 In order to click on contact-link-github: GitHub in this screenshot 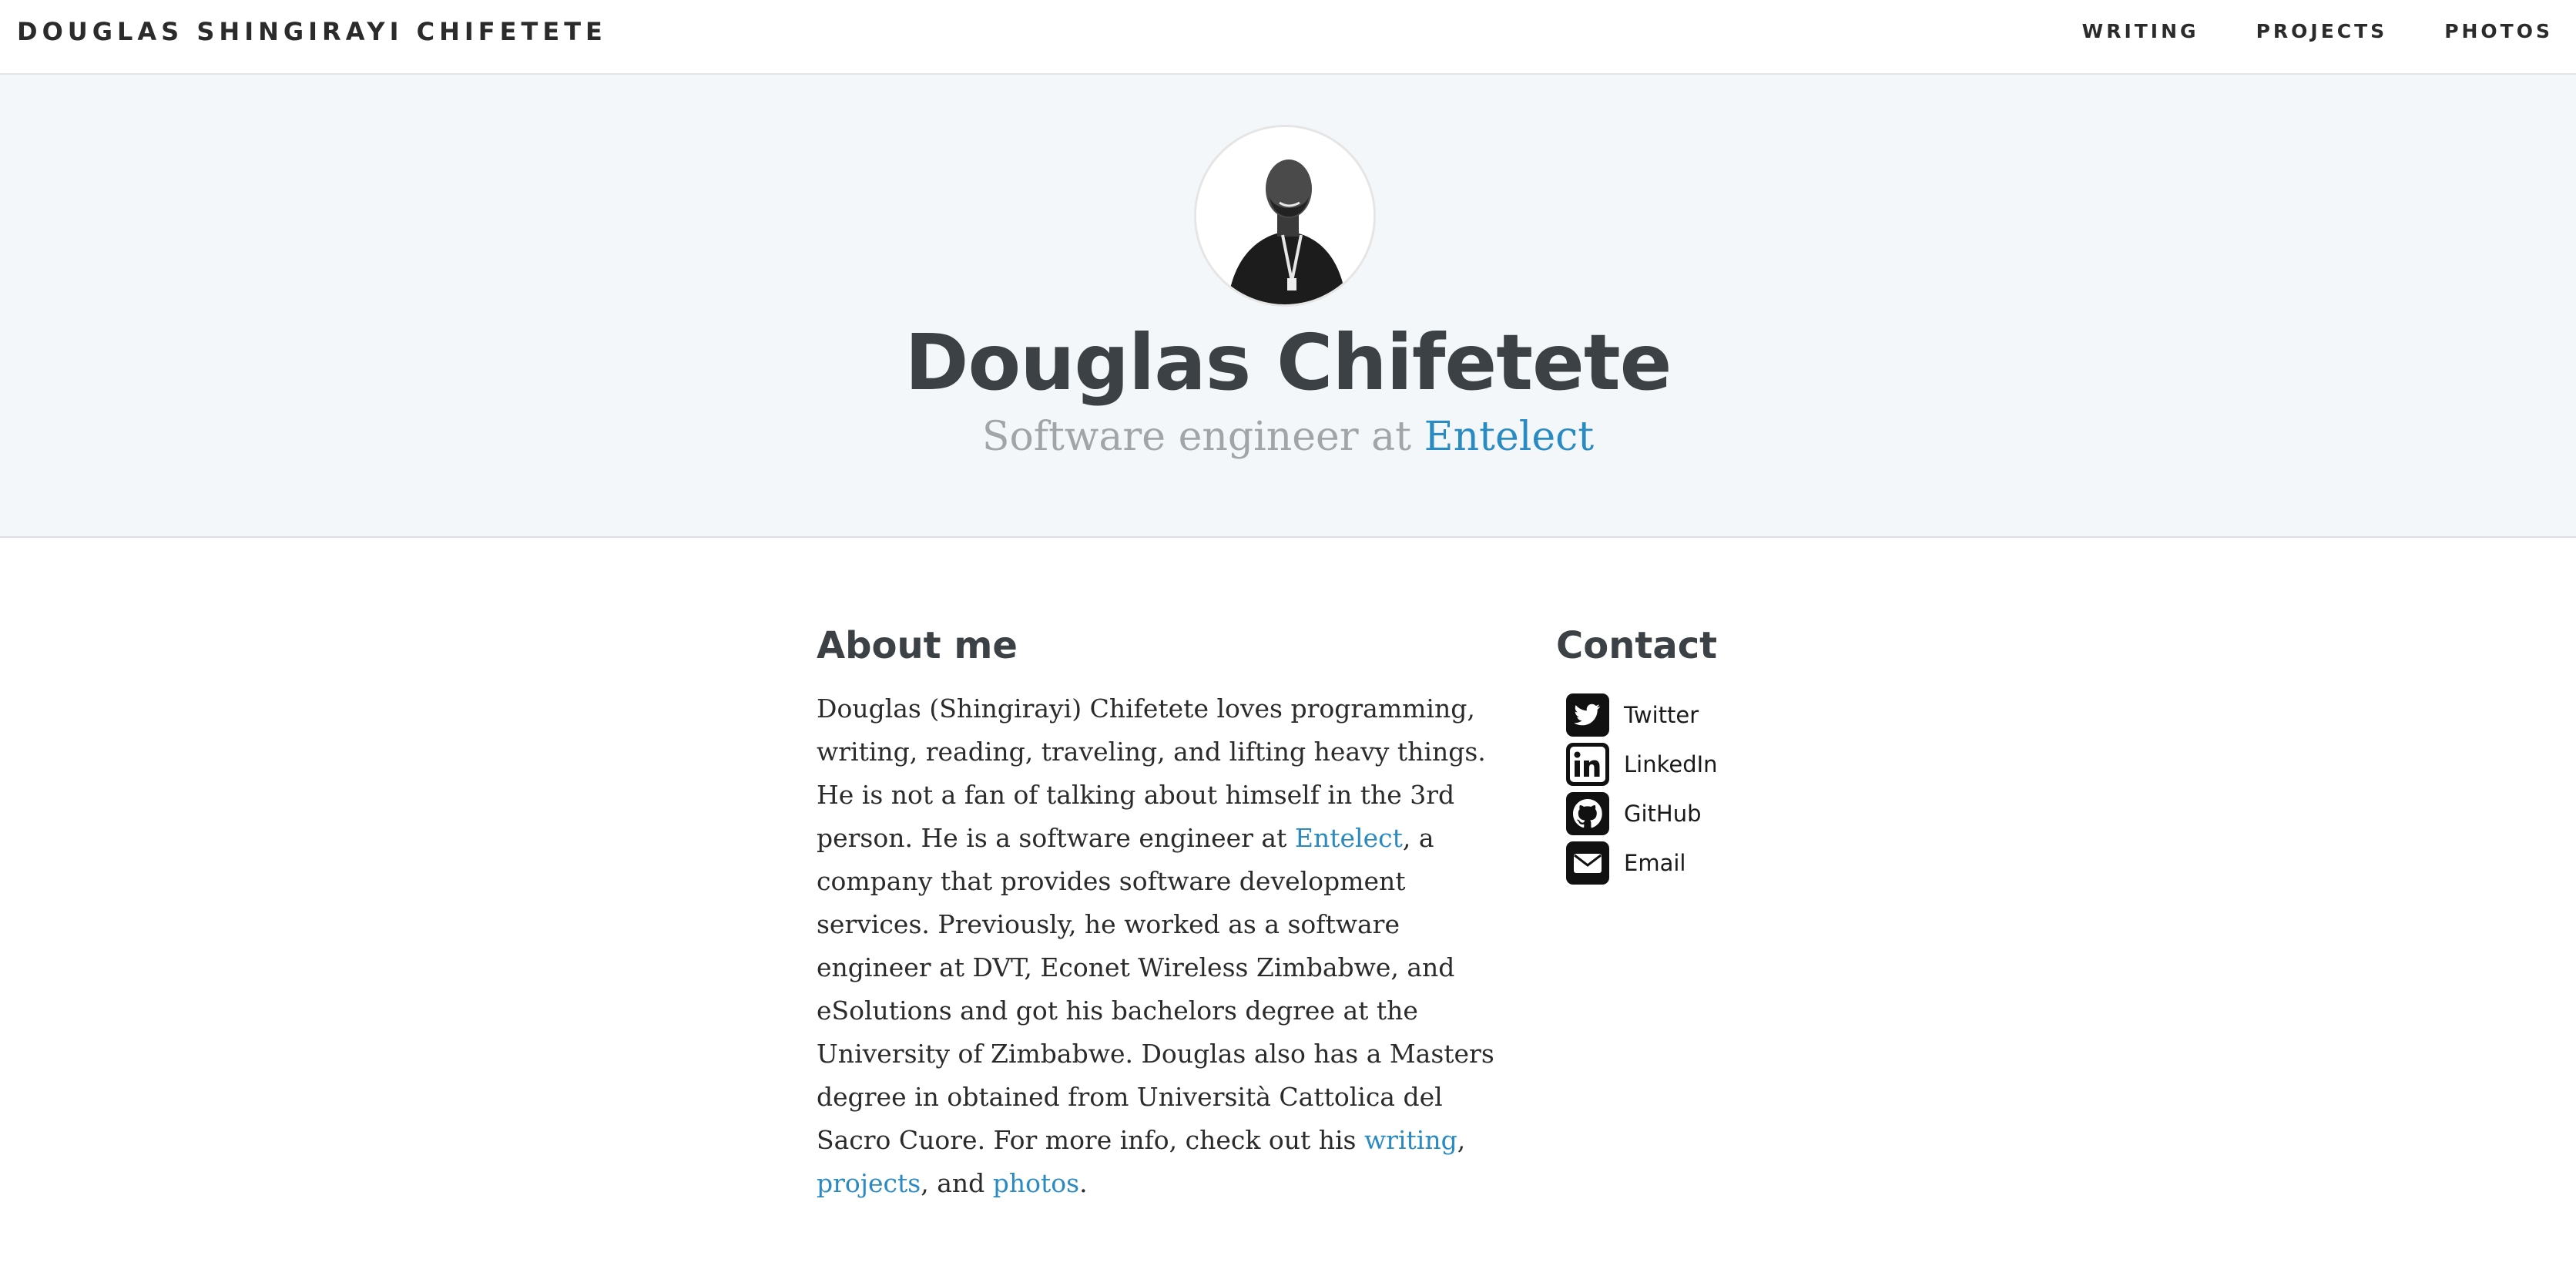, I will do `click(1710, 814)`.